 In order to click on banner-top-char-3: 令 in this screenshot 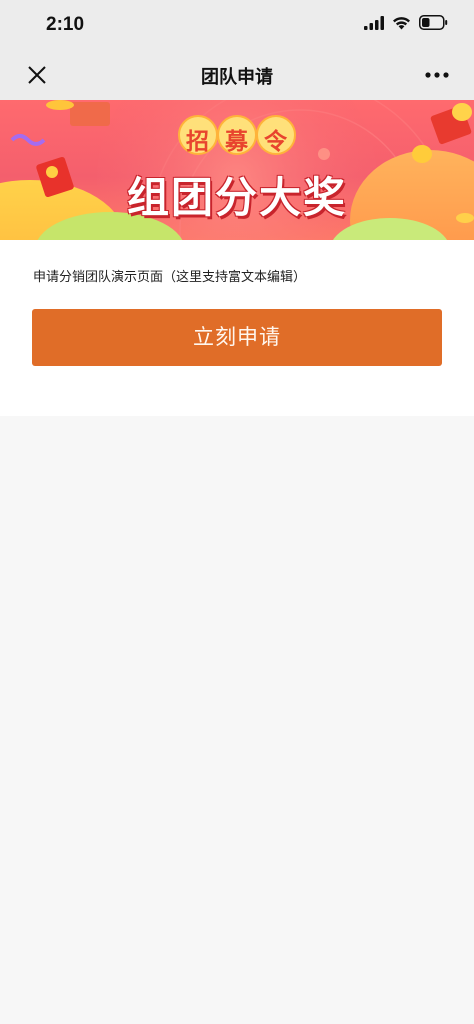, I will do `click(275, 142)`.